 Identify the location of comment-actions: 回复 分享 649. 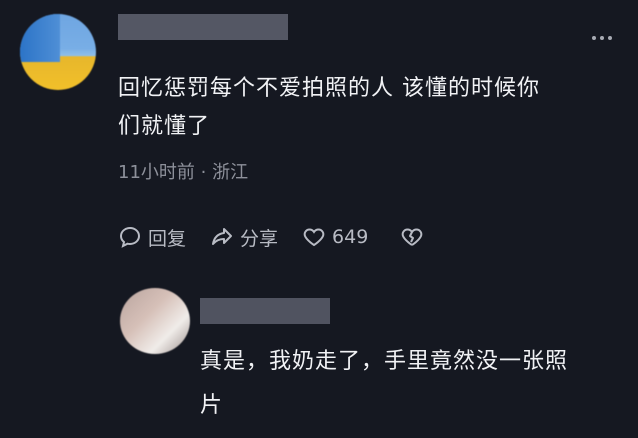
(271, 237).